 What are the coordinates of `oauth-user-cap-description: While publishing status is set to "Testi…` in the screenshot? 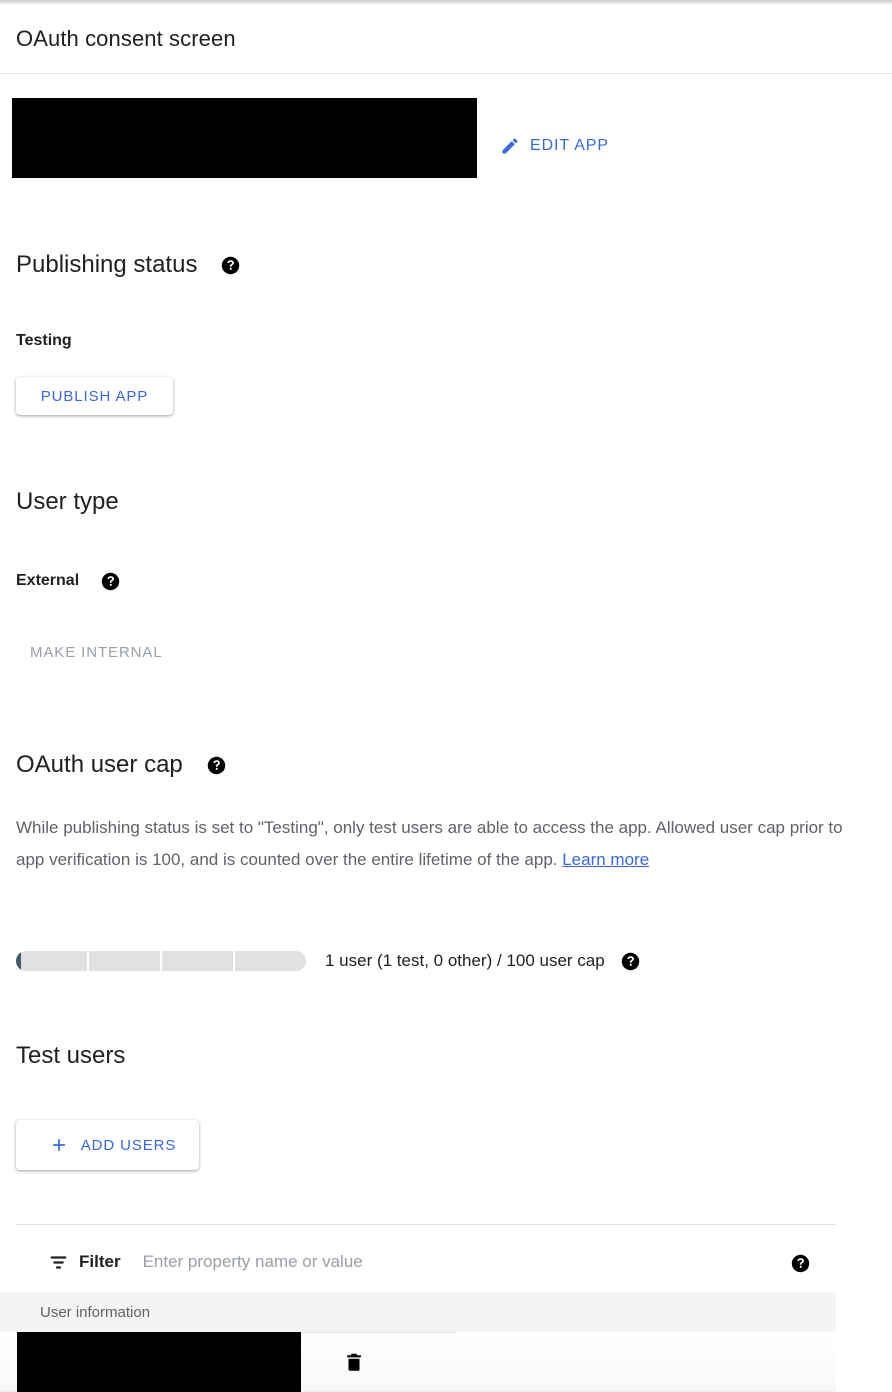 It's located at (431, 844).